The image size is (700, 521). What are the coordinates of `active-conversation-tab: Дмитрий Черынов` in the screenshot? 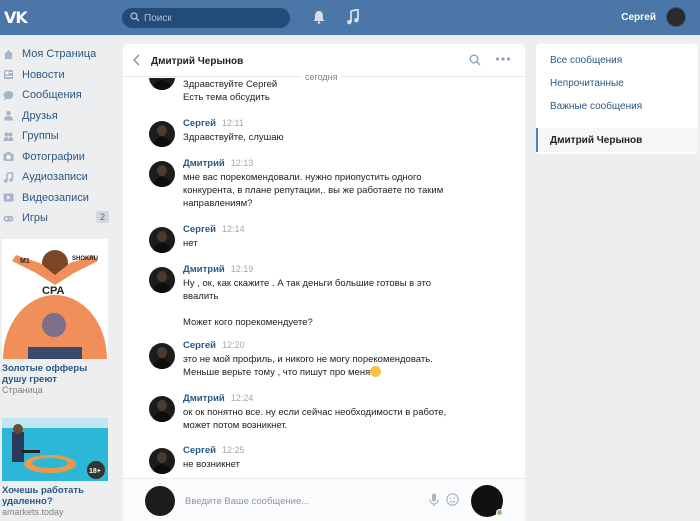 It's located at (617, 140).